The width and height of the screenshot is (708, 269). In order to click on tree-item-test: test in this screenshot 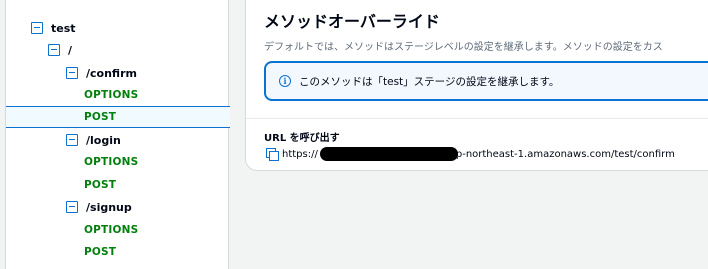, I will do `click(118, 28)`.